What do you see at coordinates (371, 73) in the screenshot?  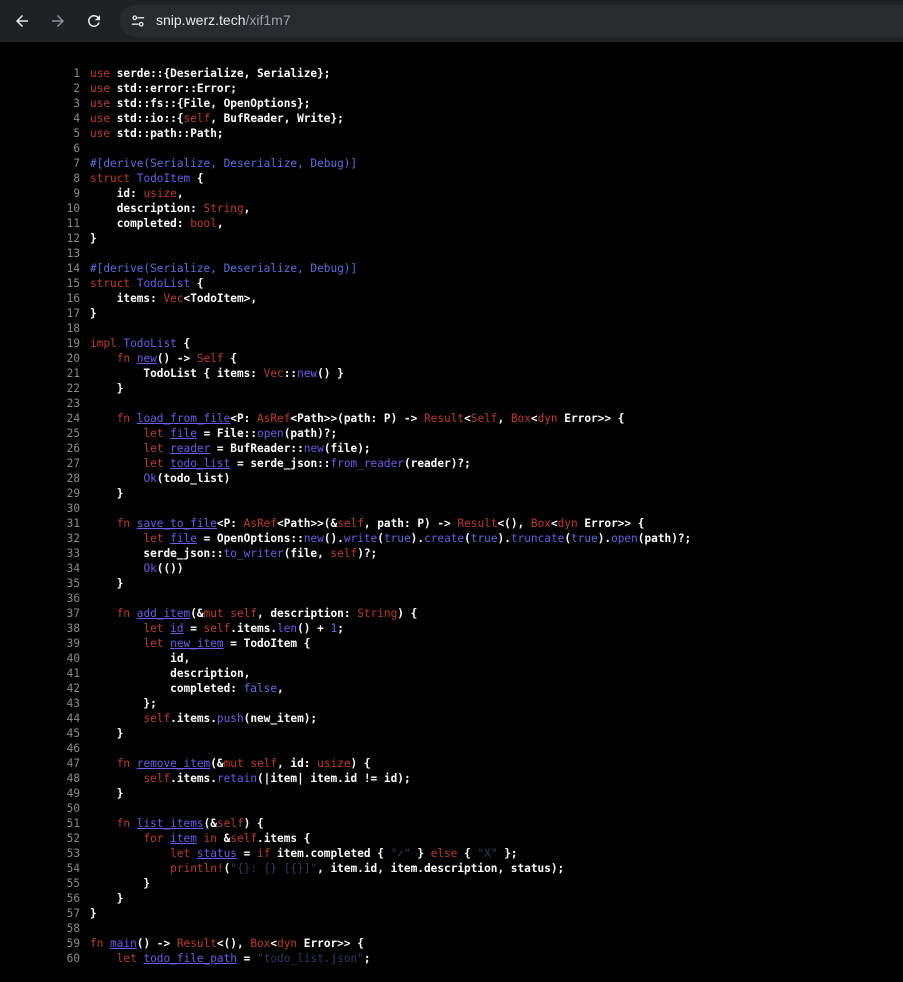 I see `code-line: 1 use serde::{Deserialize, Serialize};` at bounding box center [371, 73].